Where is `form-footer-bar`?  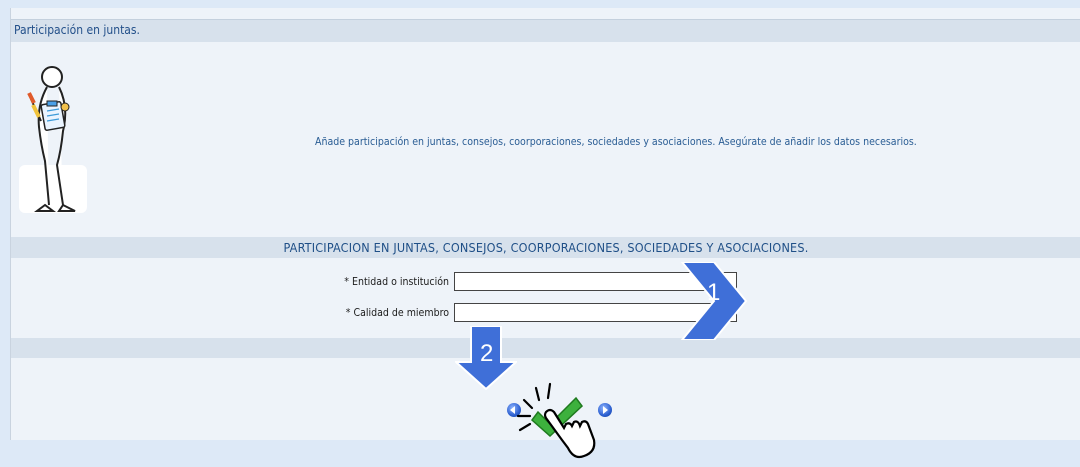 form-footer-bar is located at coordinates (545, 348).